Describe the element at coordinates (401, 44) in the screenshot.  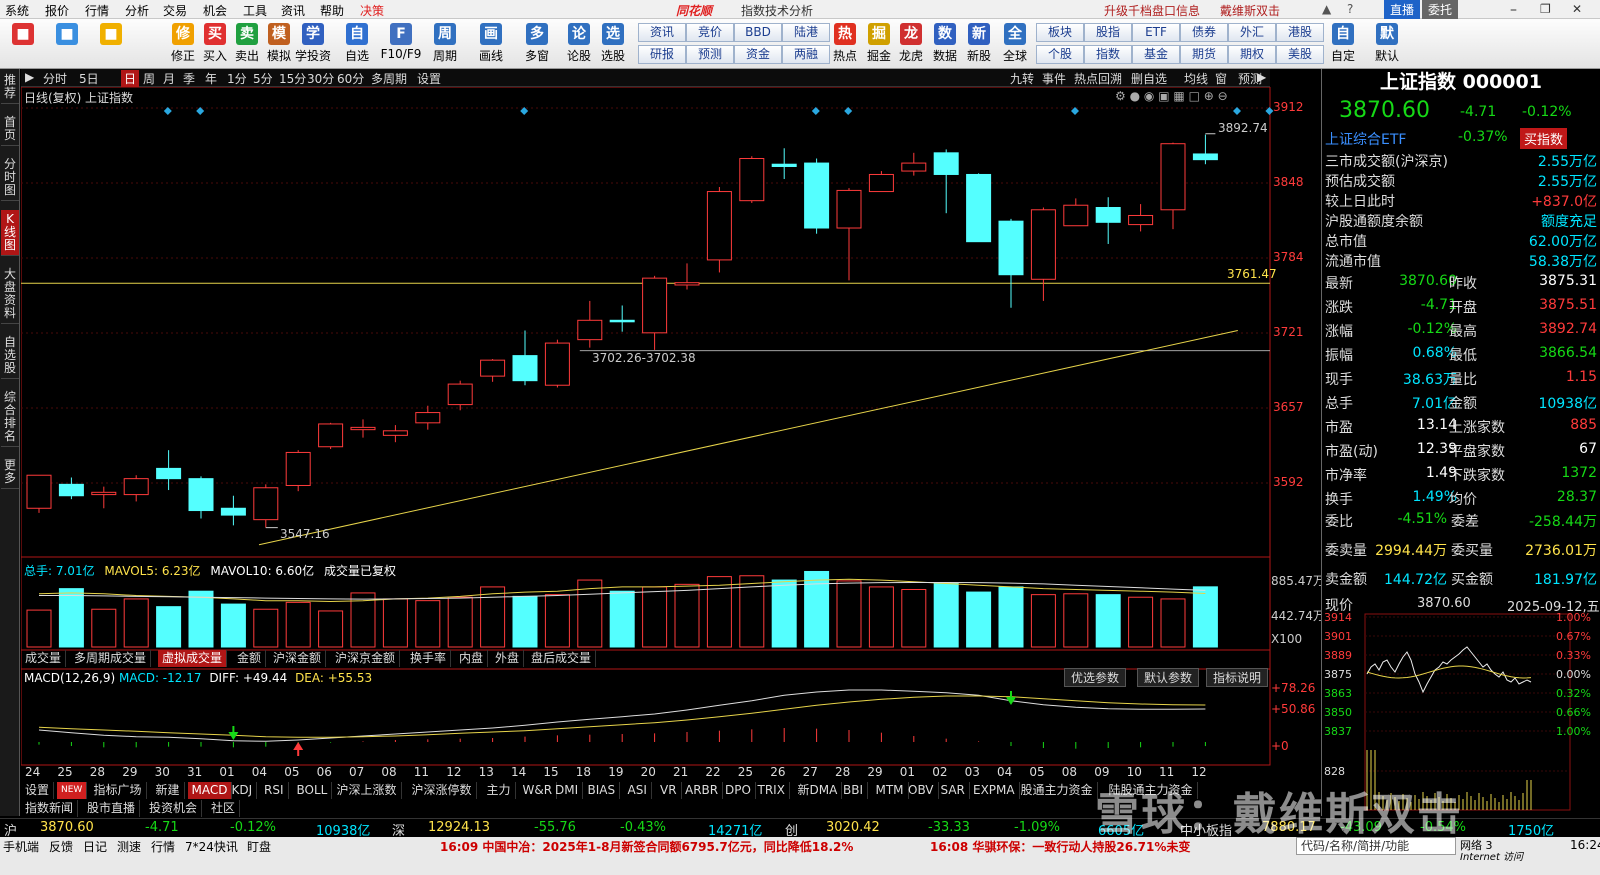
I see `toolbar-button-9: F F10/F9` at that location.